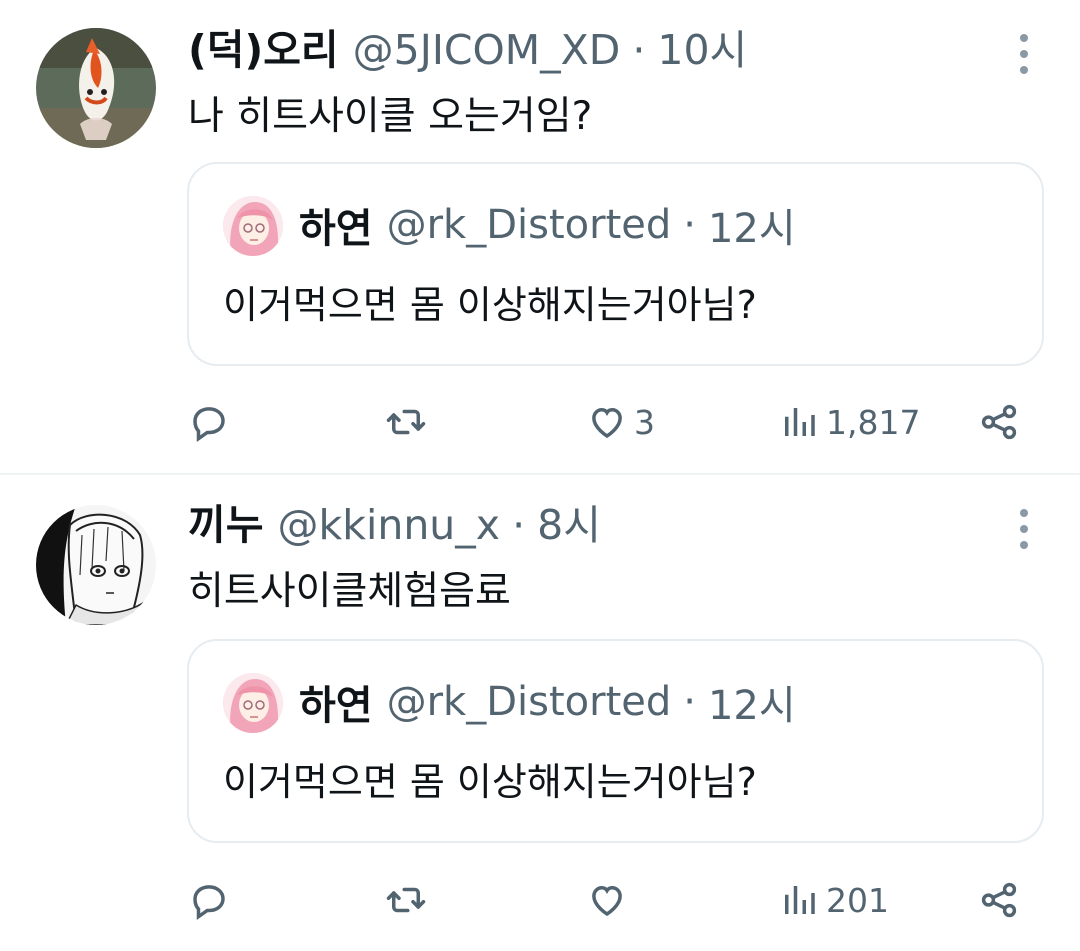 Image resolution: width=1080 pixels, height=951 pixels. What do you see at coordinates (873, 422) in the screenshot?
I see `view-count: 1,817` at bounding box center [873, 422].